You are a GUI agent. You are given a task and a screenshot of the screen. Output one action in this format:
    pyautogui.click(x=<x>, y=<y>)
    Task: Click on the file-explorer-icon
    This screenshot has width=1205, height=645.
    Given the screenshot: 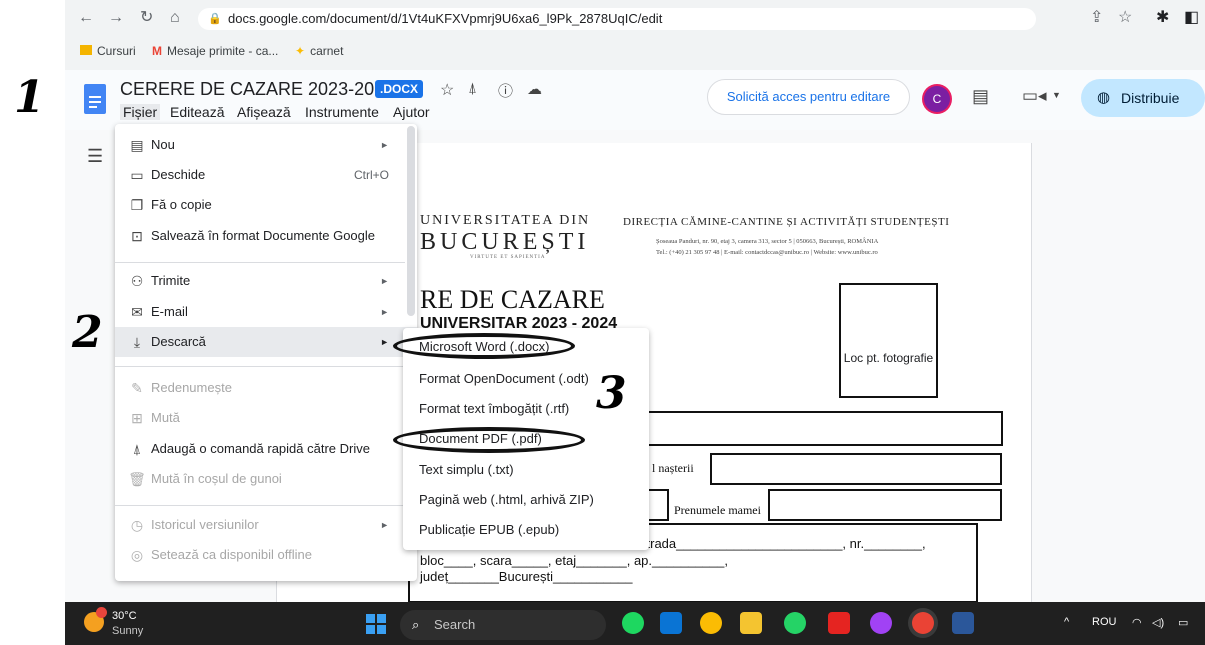 What is the action you would take?
    pyautogui.click(x=751, y=623)
    